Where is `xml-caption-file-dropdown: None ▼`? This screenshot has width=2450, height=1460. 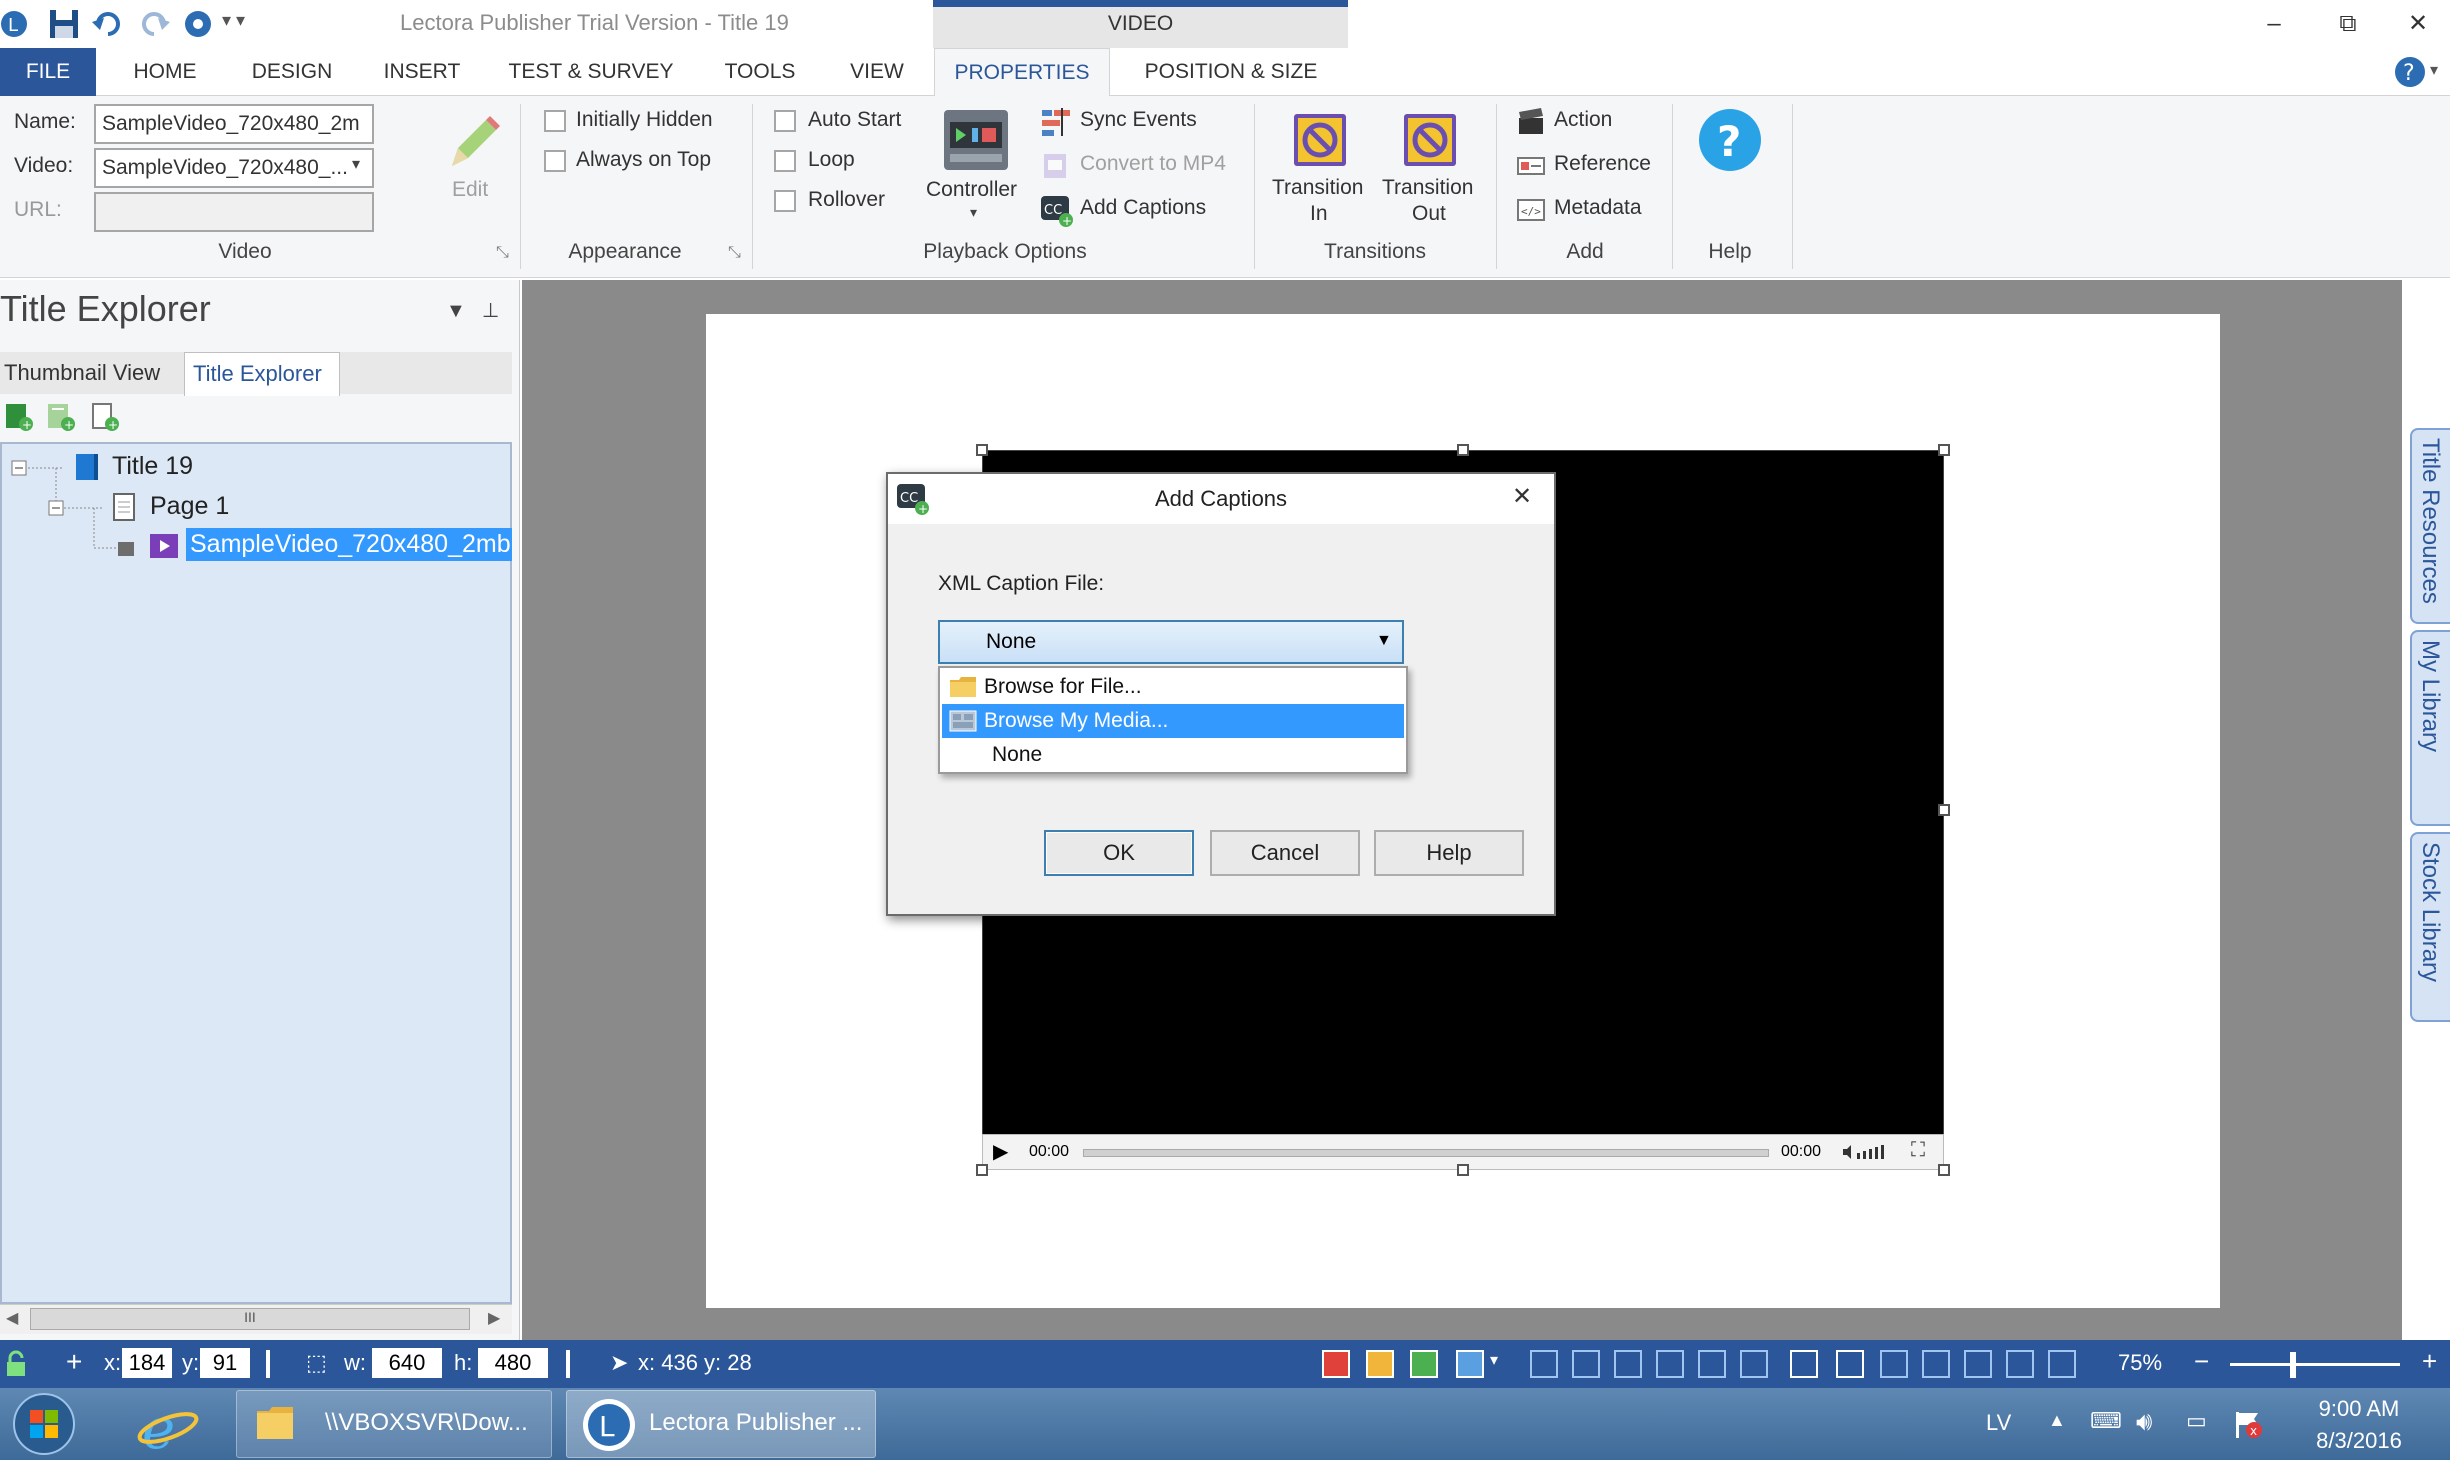 xml-caption-file-dropdown: None ▼ is located at coordinates (1171, 642).